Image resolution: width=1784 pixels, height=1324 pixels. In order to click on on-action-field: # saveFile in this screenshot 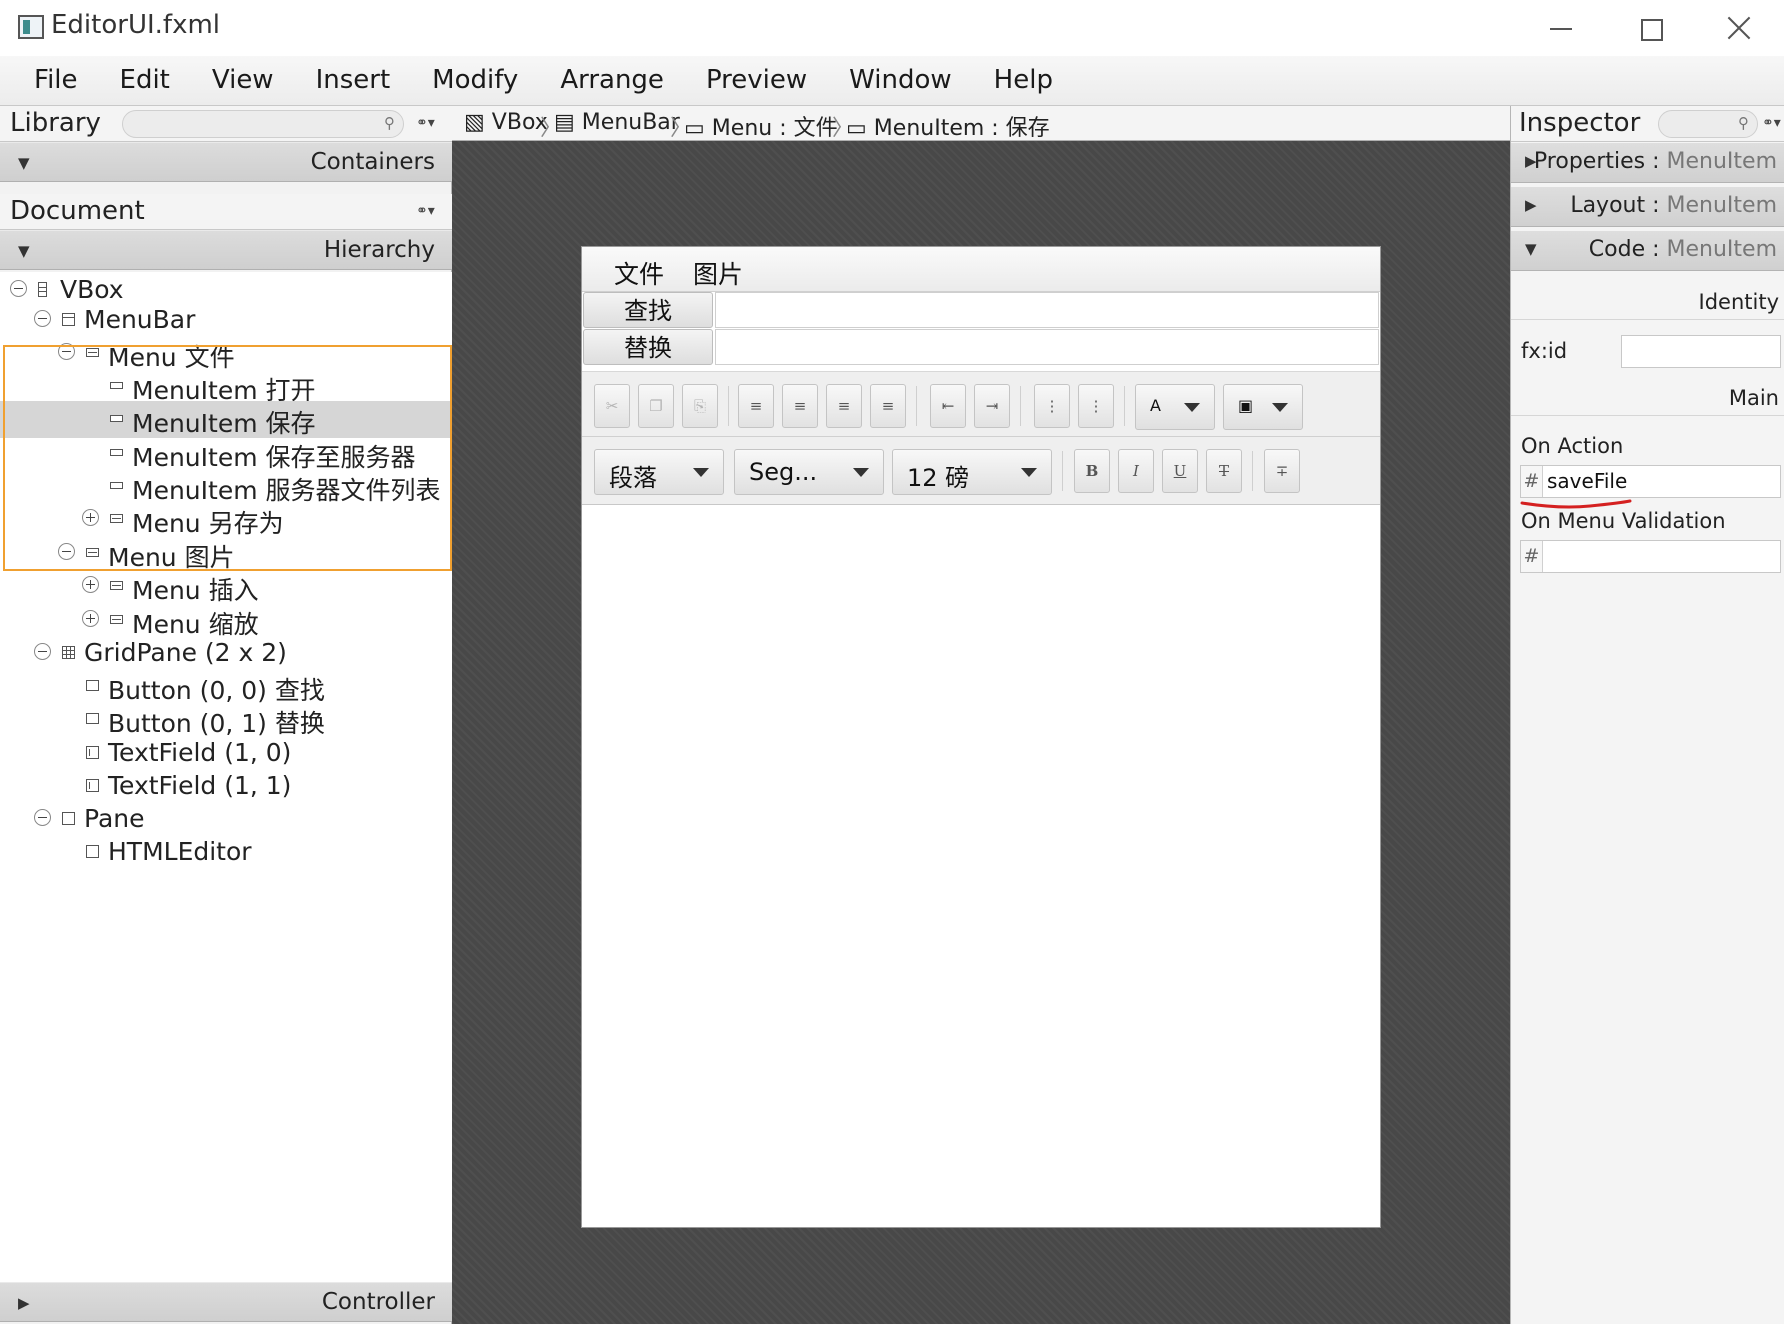, I will do `click(1650, 481)`.